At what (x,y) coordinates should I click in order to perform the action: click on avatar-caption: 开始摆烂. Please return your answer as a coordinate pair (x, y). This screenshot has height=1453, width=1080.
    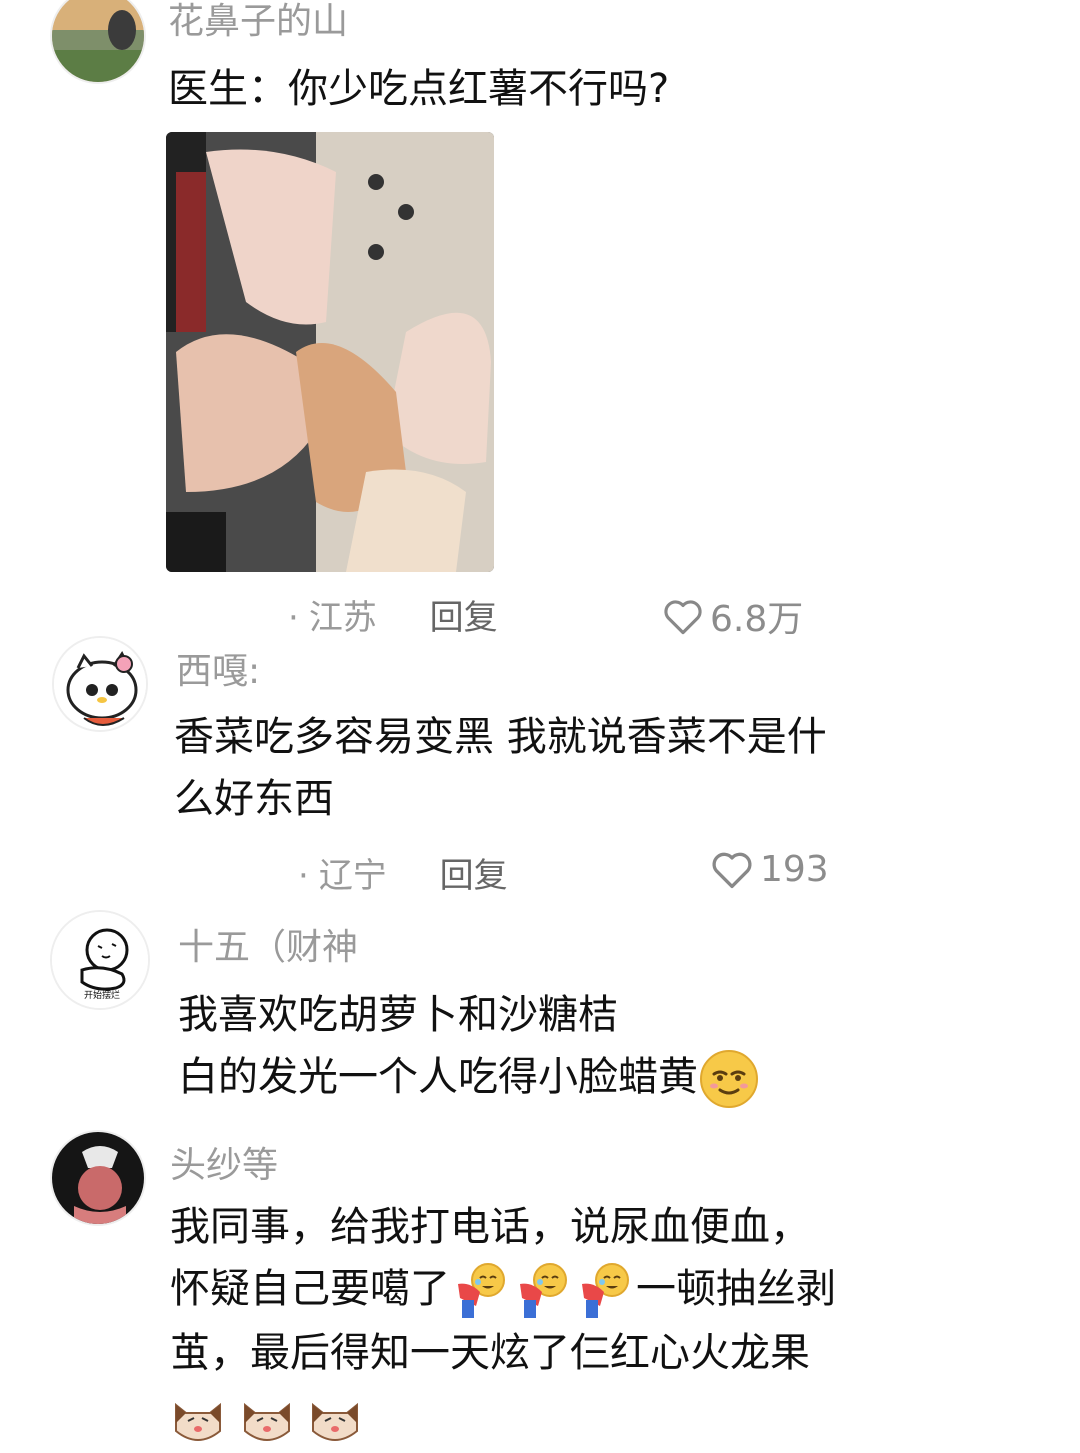
    Looking at the image, I should click on (102, 995).